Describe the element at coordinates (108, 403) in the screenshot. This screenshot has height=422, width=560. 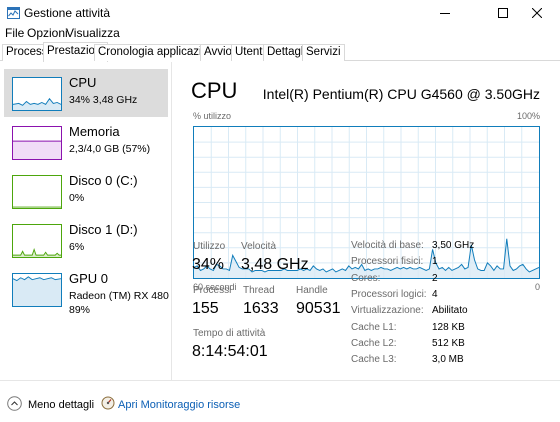
I see `resource-monitor-icon` at that location.